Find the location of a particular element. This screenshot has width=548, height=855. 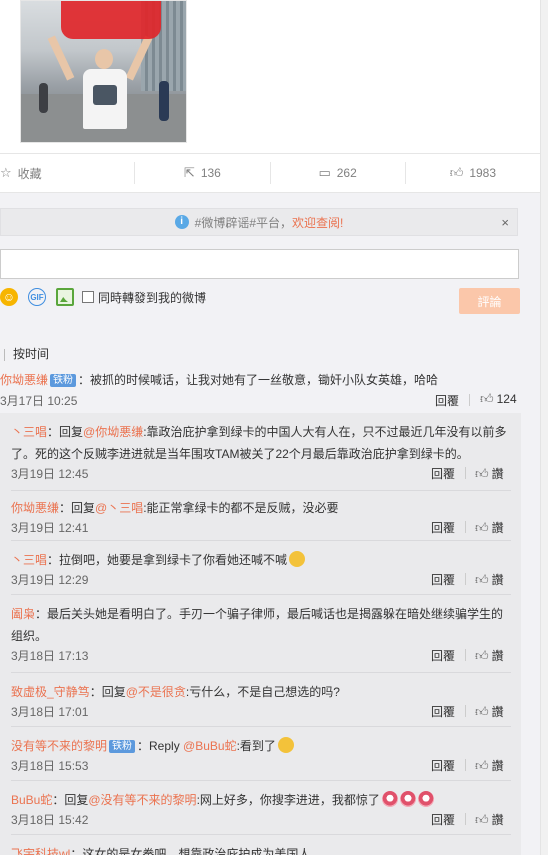

like-button: 👍︎ 1983 is located at coordinates (473, 173).